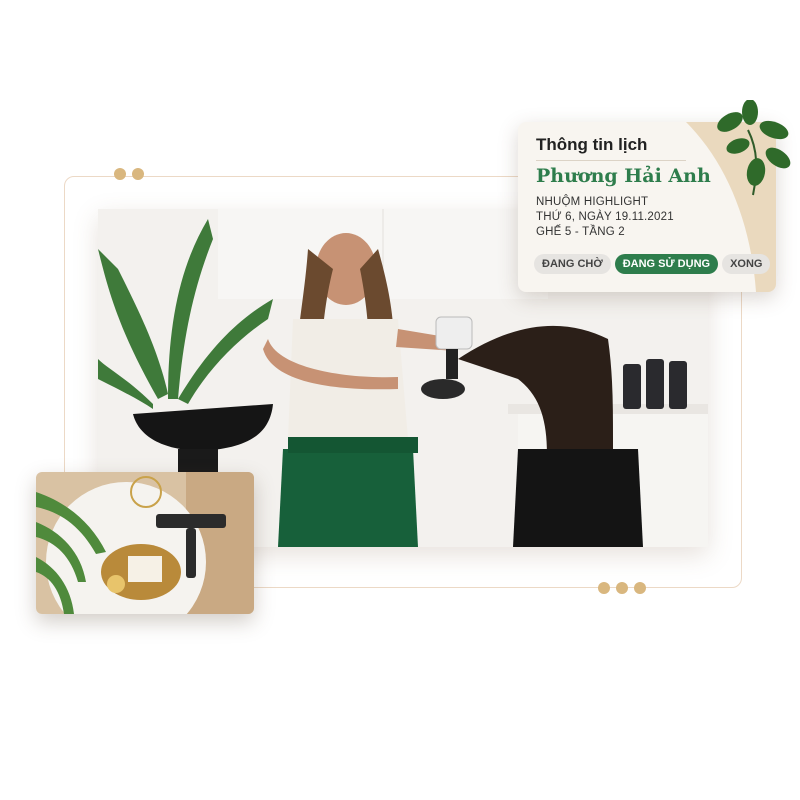 This screenshot has height=800, width=800. What do you see at coordinates (605, 217) in the screenshot?
I see `appointment-date: THỨ 6, NGÀY 19.11.2021` at bounding box center [605, 217].